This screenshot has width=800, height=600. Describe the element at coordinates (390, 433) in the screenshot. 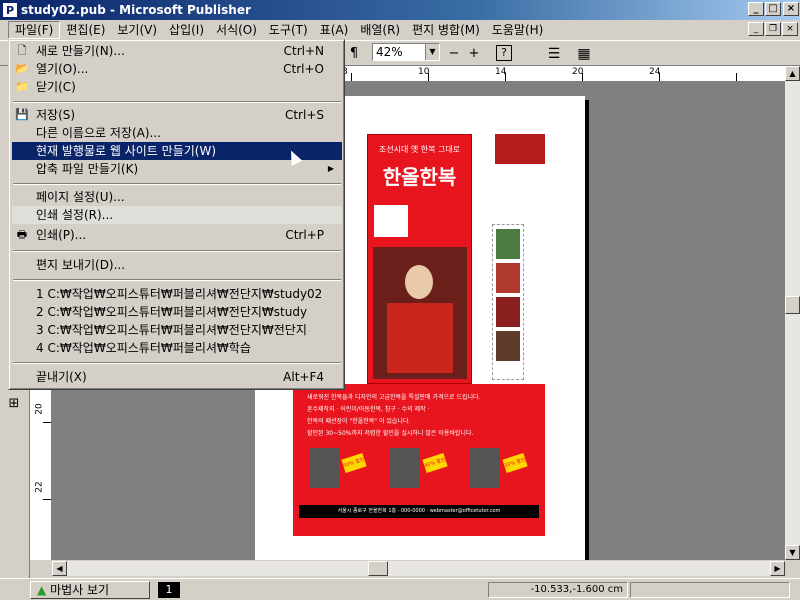

I see `desc-line: 할인된 30~50%까지 저렴한 할인을 실시하니 많은 이용바랍니다.` at that location.